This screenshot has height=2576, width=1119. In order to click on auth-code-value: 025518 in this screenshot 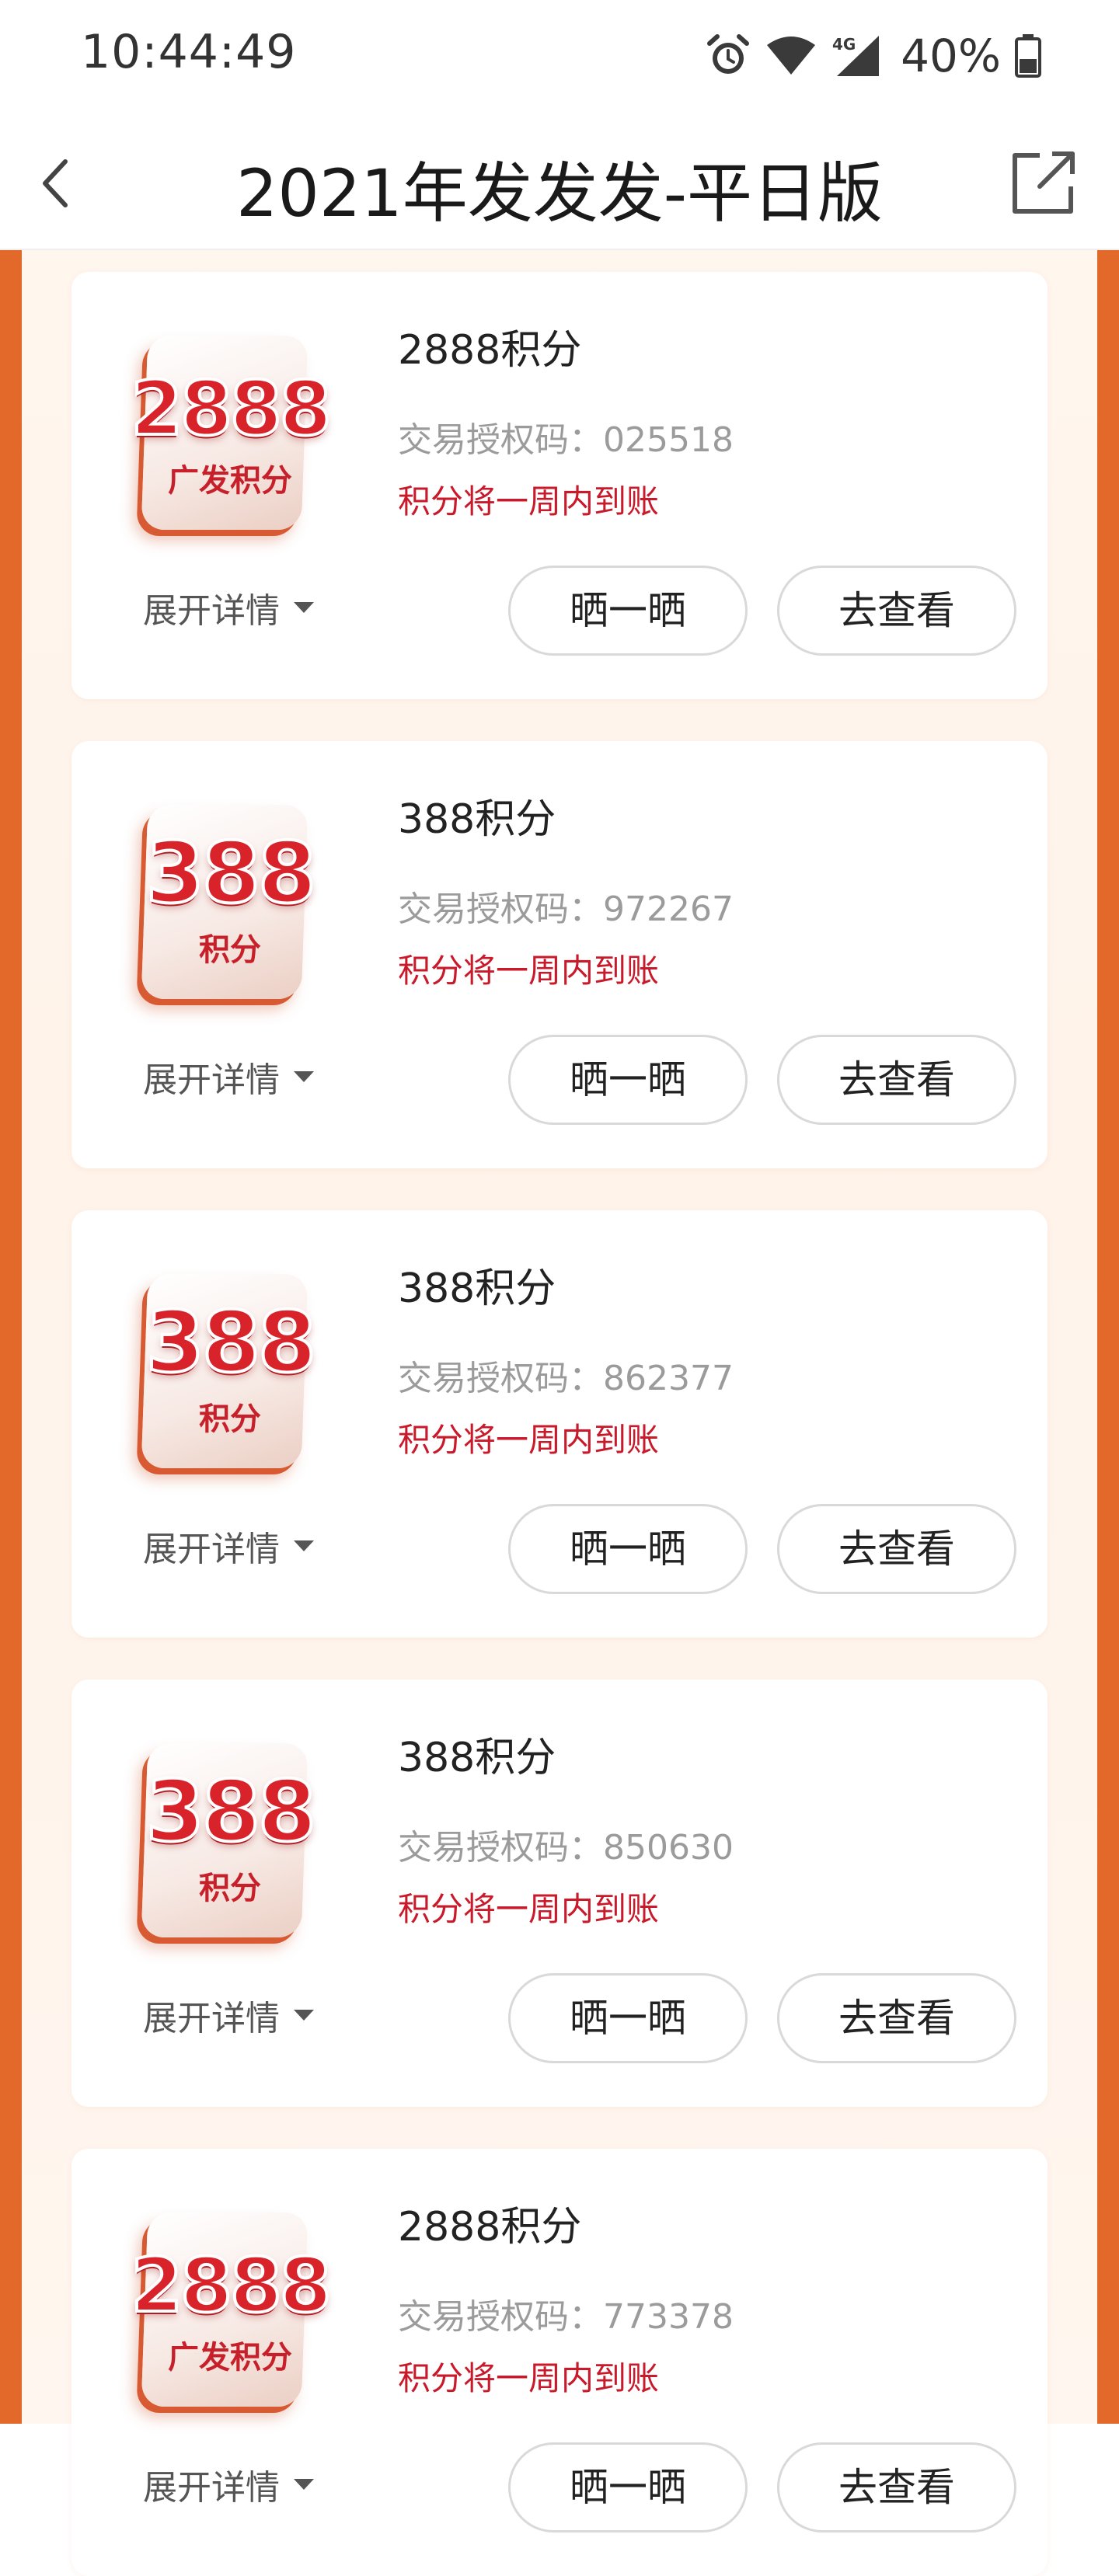, I will do `click(668, 440)`.